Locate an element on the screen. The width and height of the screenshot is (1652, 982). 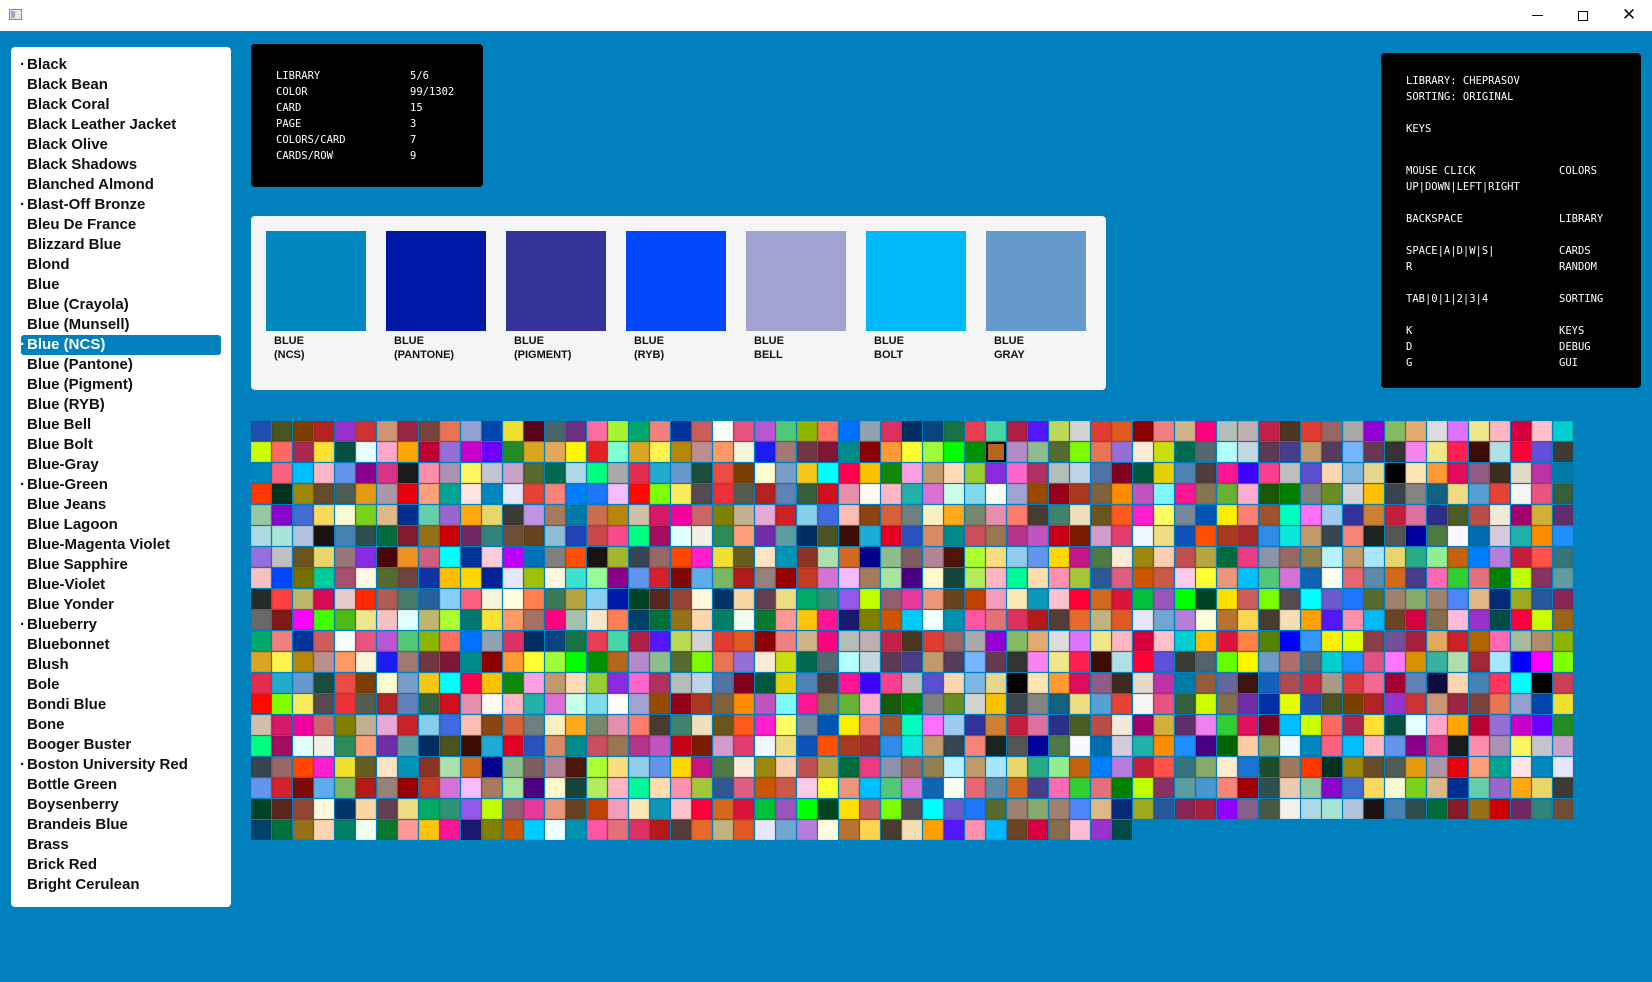
color-list-item: Blue-Magenta Violet is located at coordinates (121, 545).